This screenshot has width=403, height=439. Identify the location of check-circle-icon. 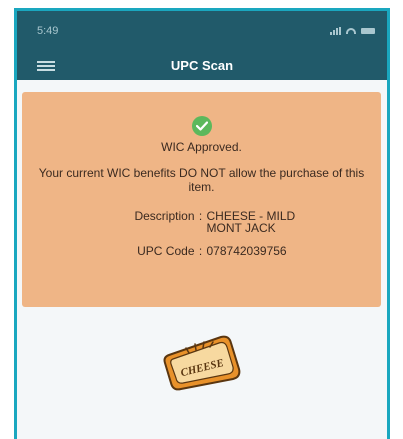
(201, 126).